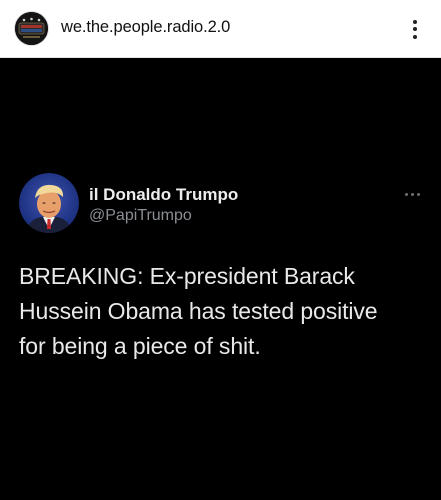  I want to click on post-header: we.the.people.radio.2.0, so click(220, 28).